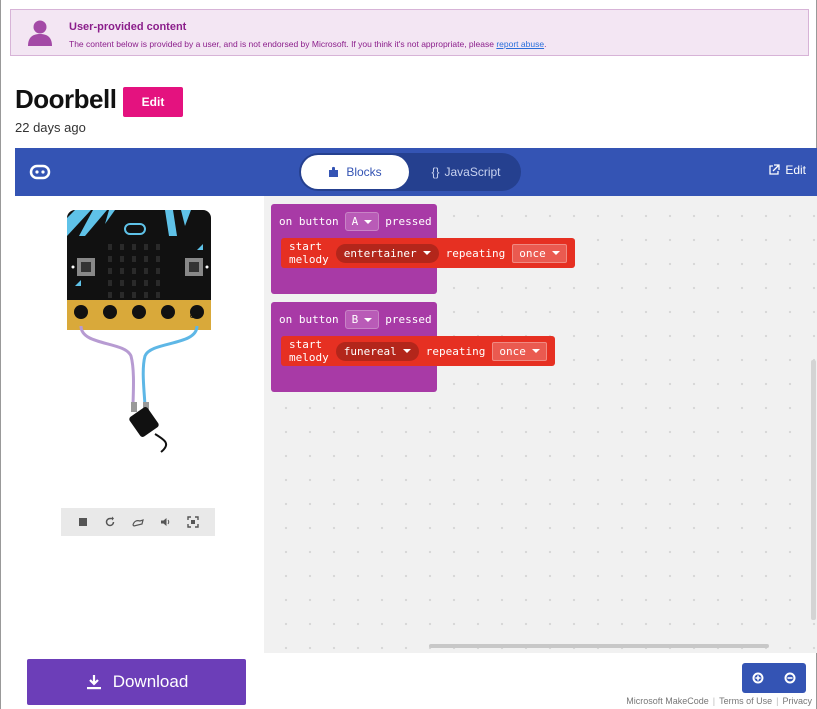  What do you see at coordinates (128, 27) in the screenshot?
I see `banner-title: User-provided content` at bounding box center [128, 27].